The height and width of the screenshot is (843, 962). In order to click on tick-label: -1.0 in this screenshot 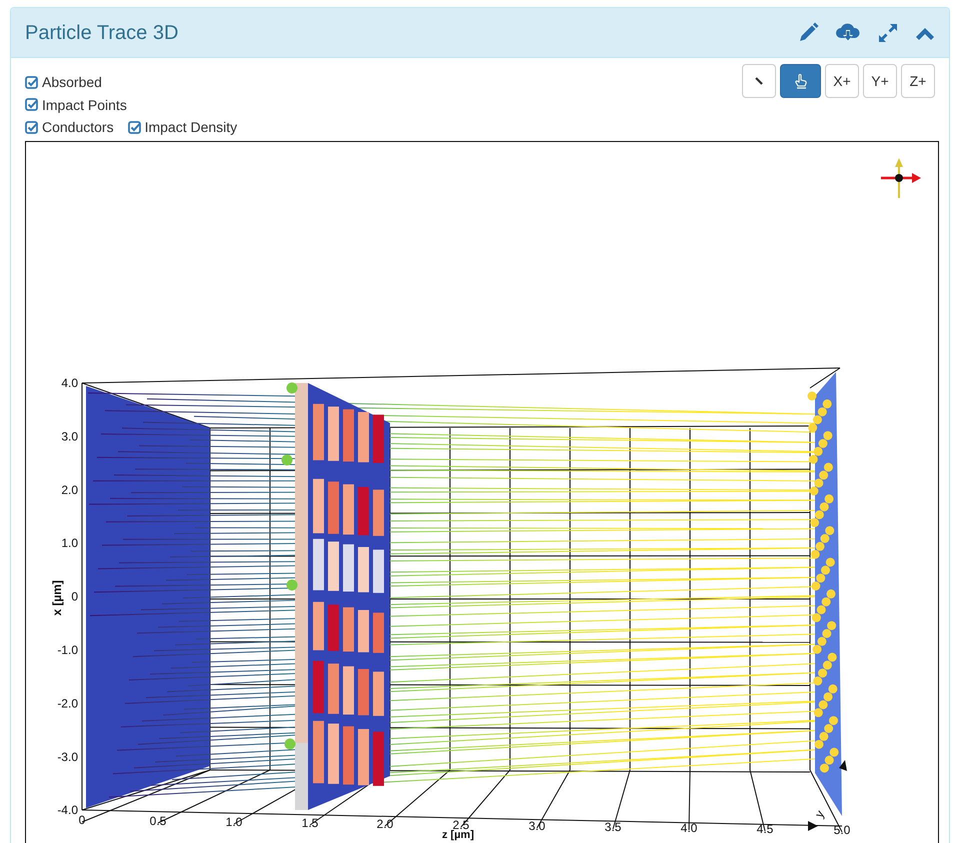, I will do `click(67, 649)`.